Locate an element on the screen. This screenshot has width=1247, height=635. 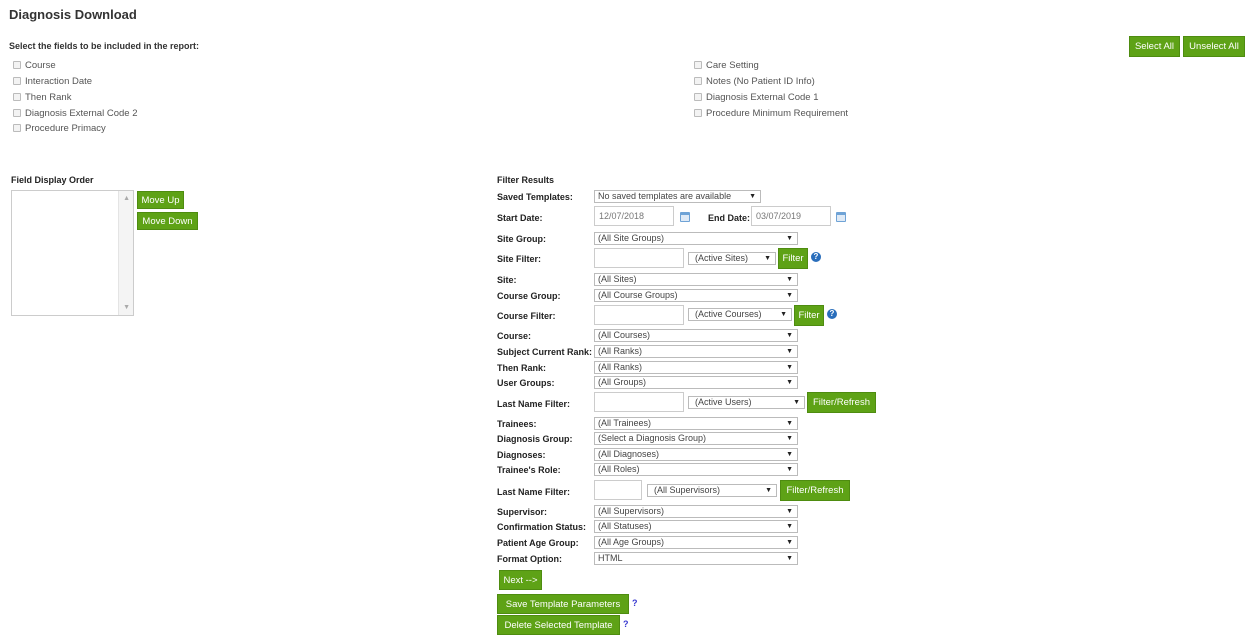
supervisor-last-name-input is located at coordinates (618, 490).